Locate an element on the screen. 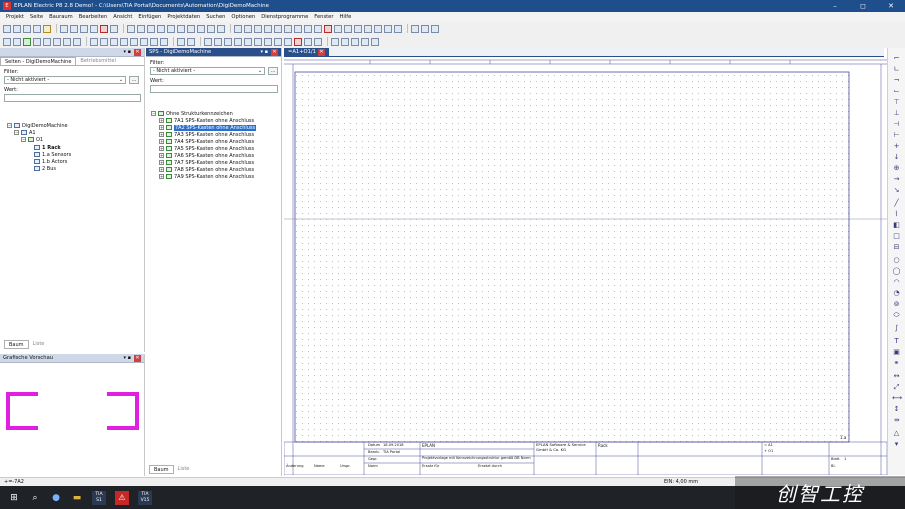  potential-navigator-icon is located at coordinates (67, 41).